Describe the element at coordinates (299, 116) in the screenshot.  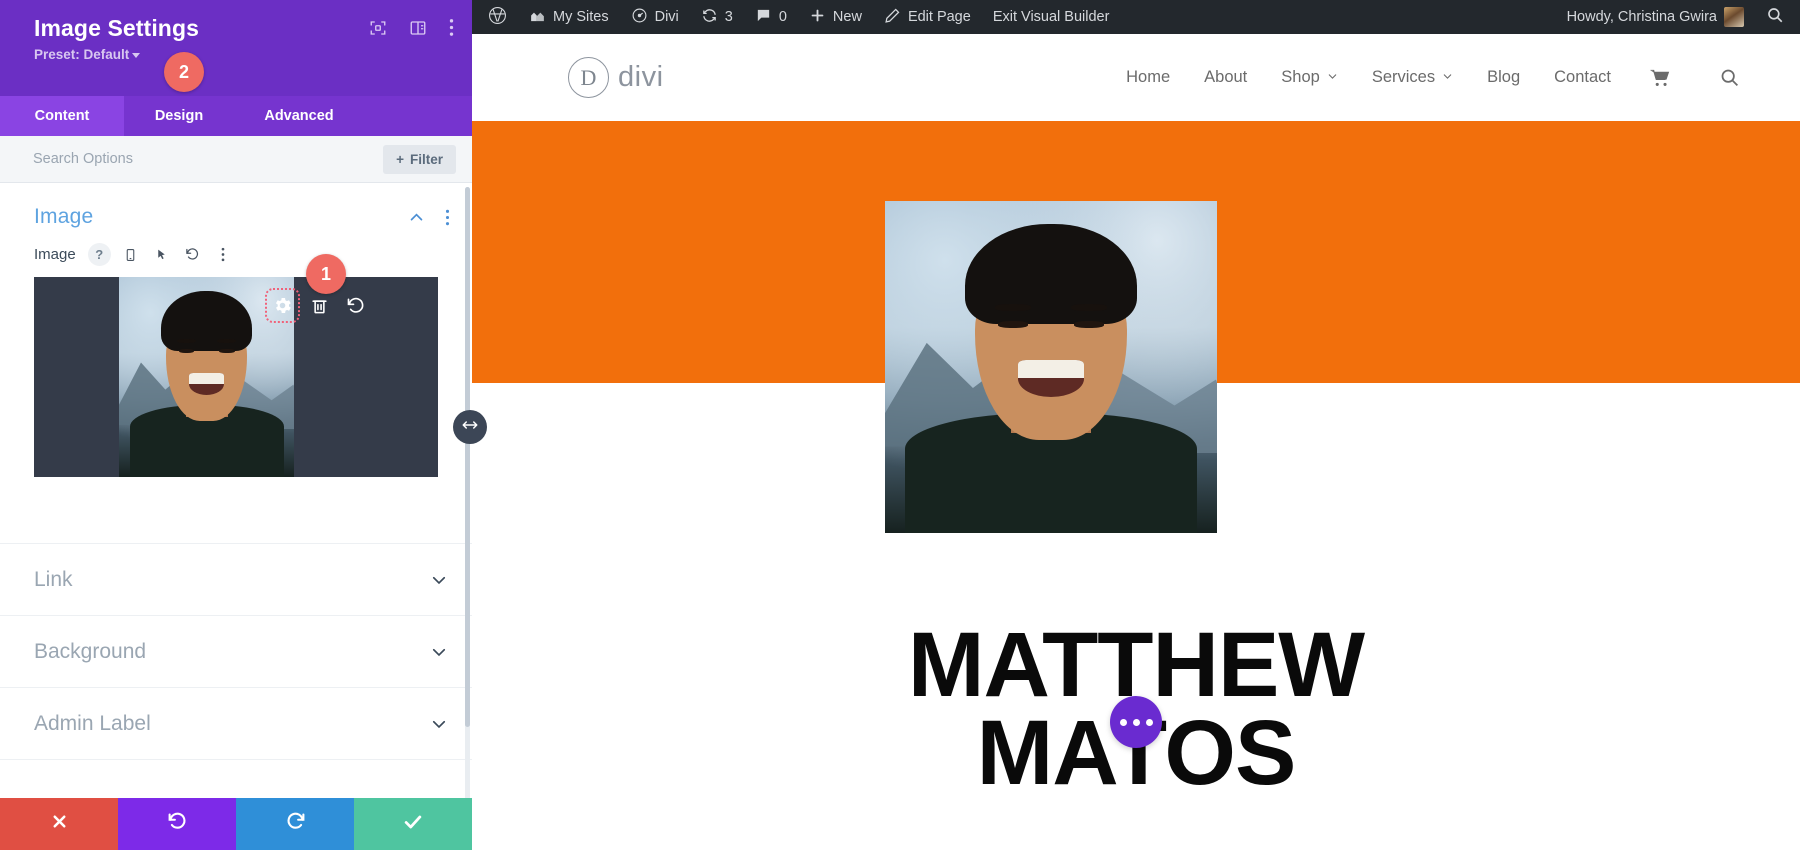
I see `tab-advanced: Advanced` at that location.